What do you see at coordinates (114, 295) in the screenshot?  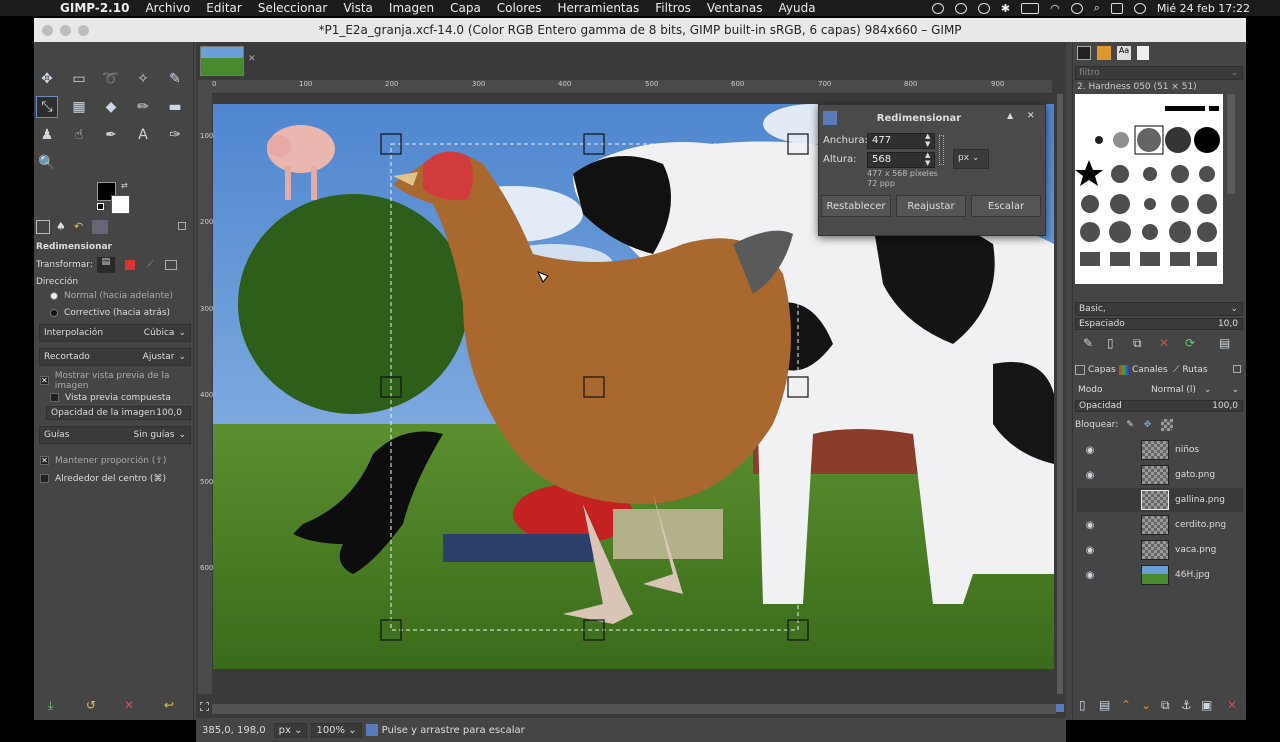 I see `direction-normal-radio: Normal (hacia adelante)` at bounding box center [114, 295].